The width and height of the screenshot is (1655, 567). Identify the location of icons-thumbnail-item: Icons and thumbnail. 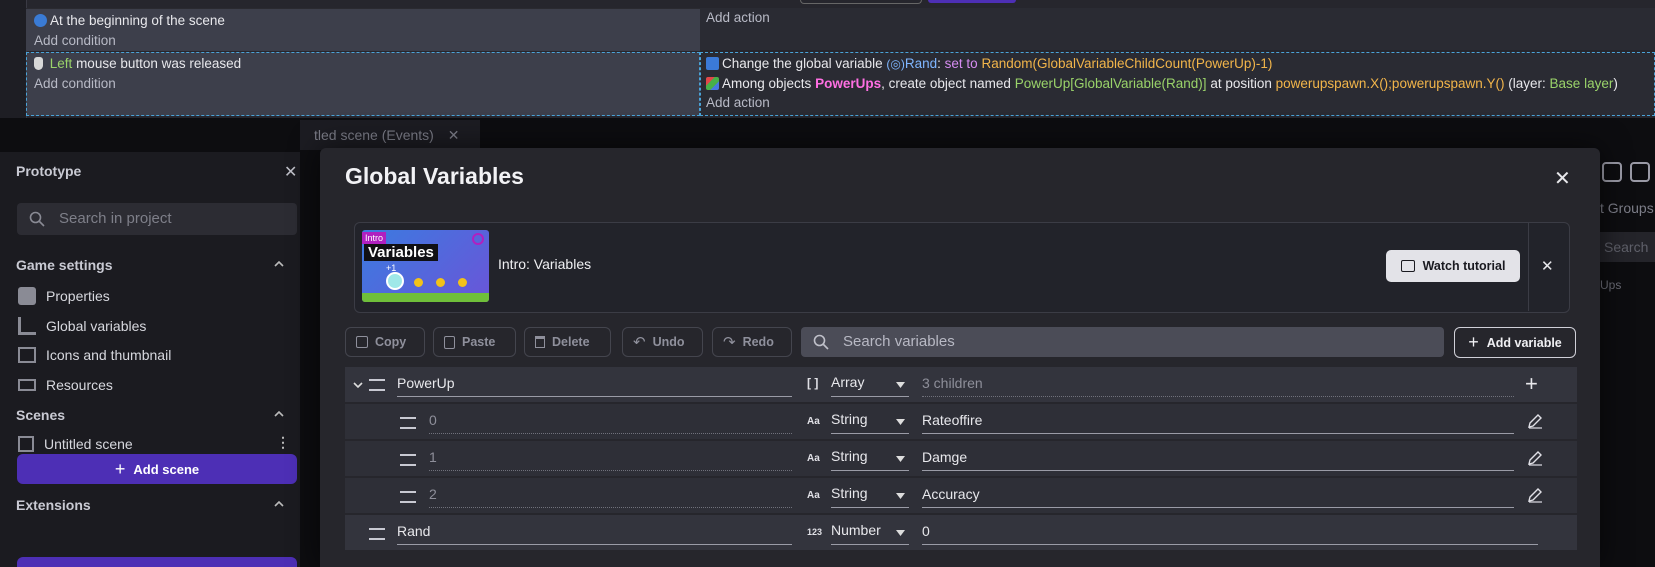
(94, 355).